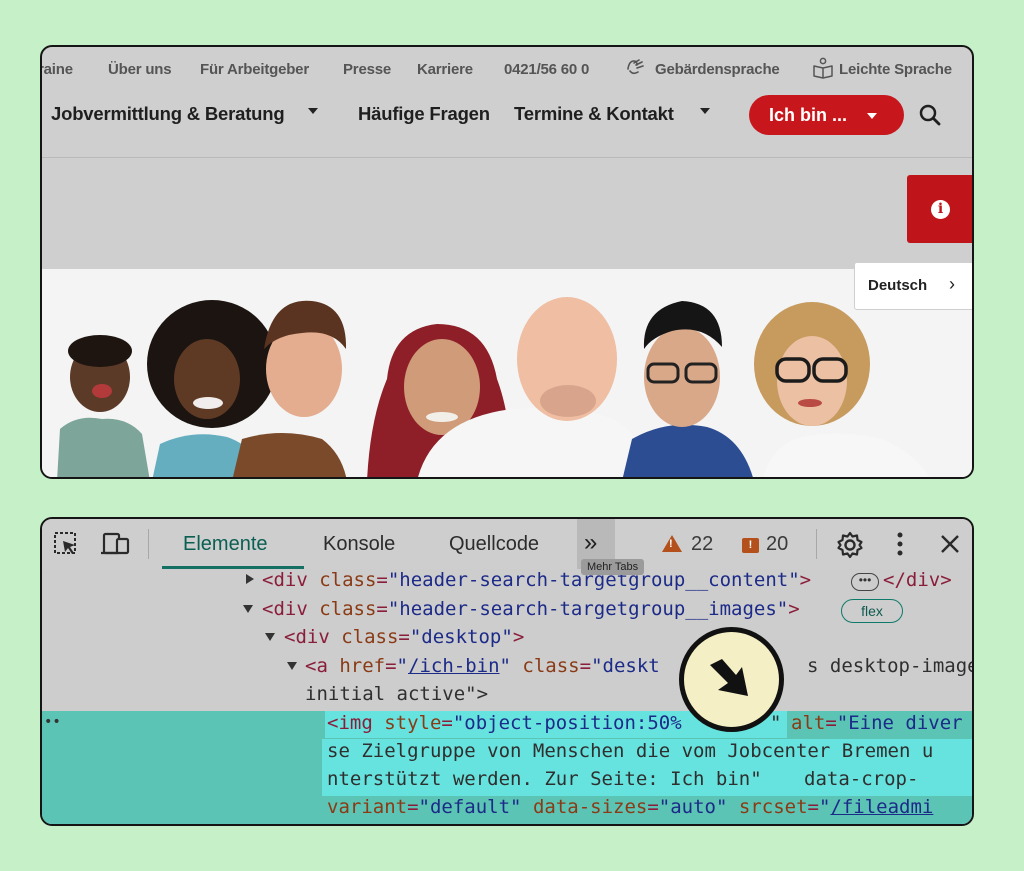 The height and width of the screenshot is (871, 1024). Describe the element at coordinates (254, 69) in the screenshot. I see `top-link-fuer-arbeitgeber: Für Arbeitgeber` at that location.